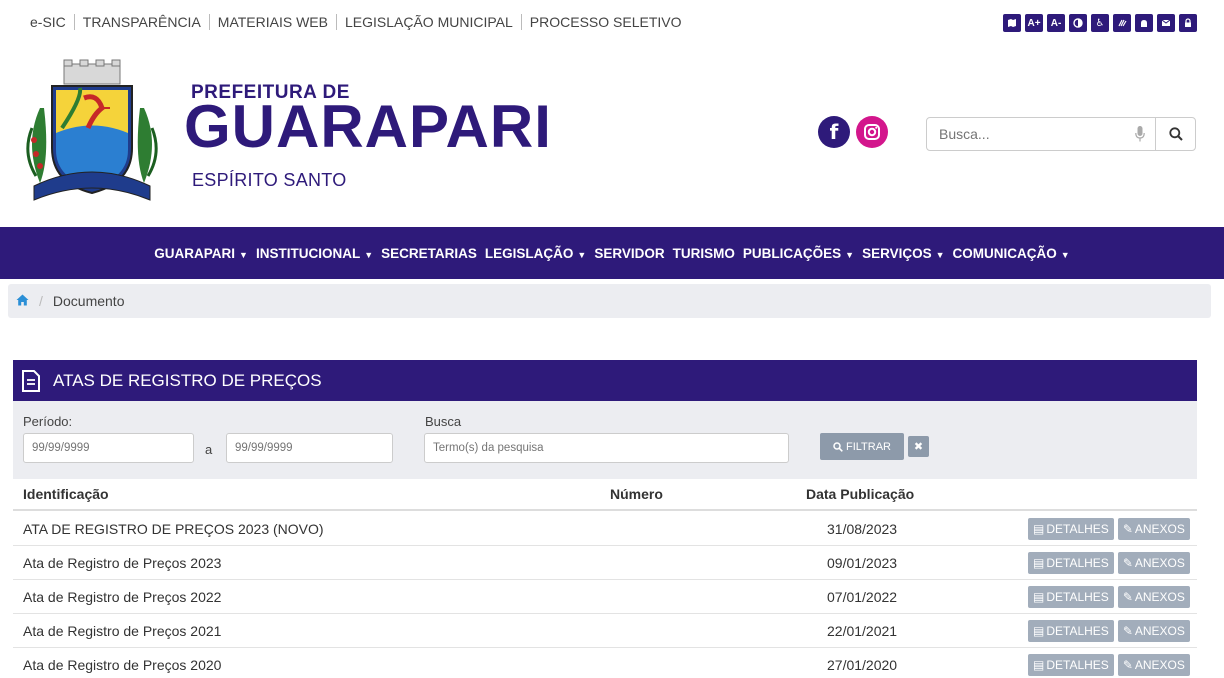  Describe the element at coordinates (201, 253) in the screenshot. I see `nav-guarapari: GUARAPARI ▼` at that location.